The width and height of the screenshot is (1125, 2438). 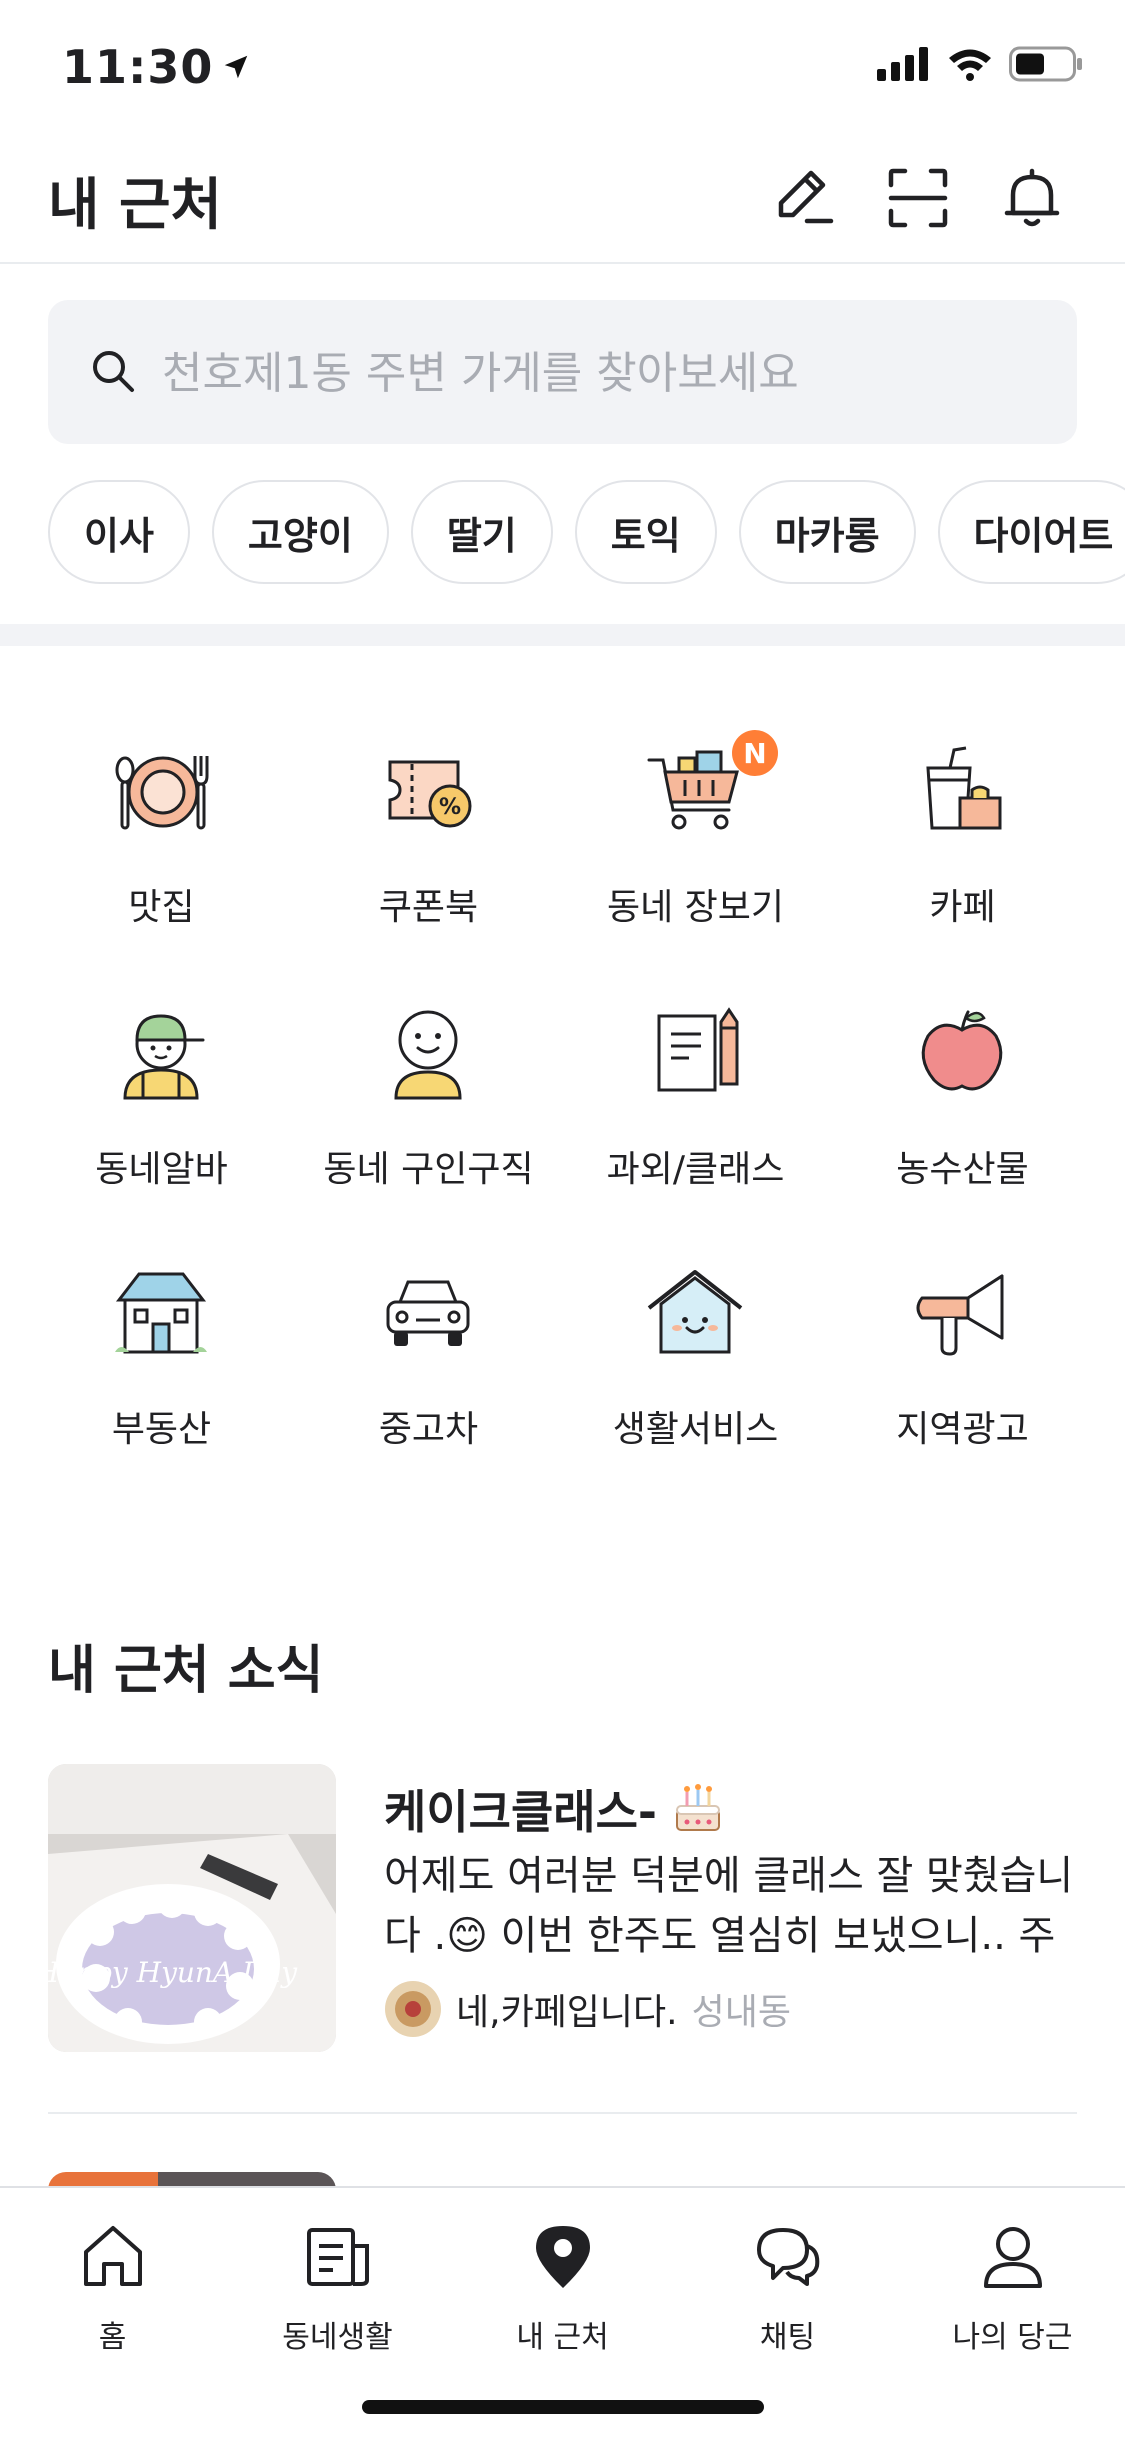 I want to click on store-avatar, so click(x=413, y=2009).